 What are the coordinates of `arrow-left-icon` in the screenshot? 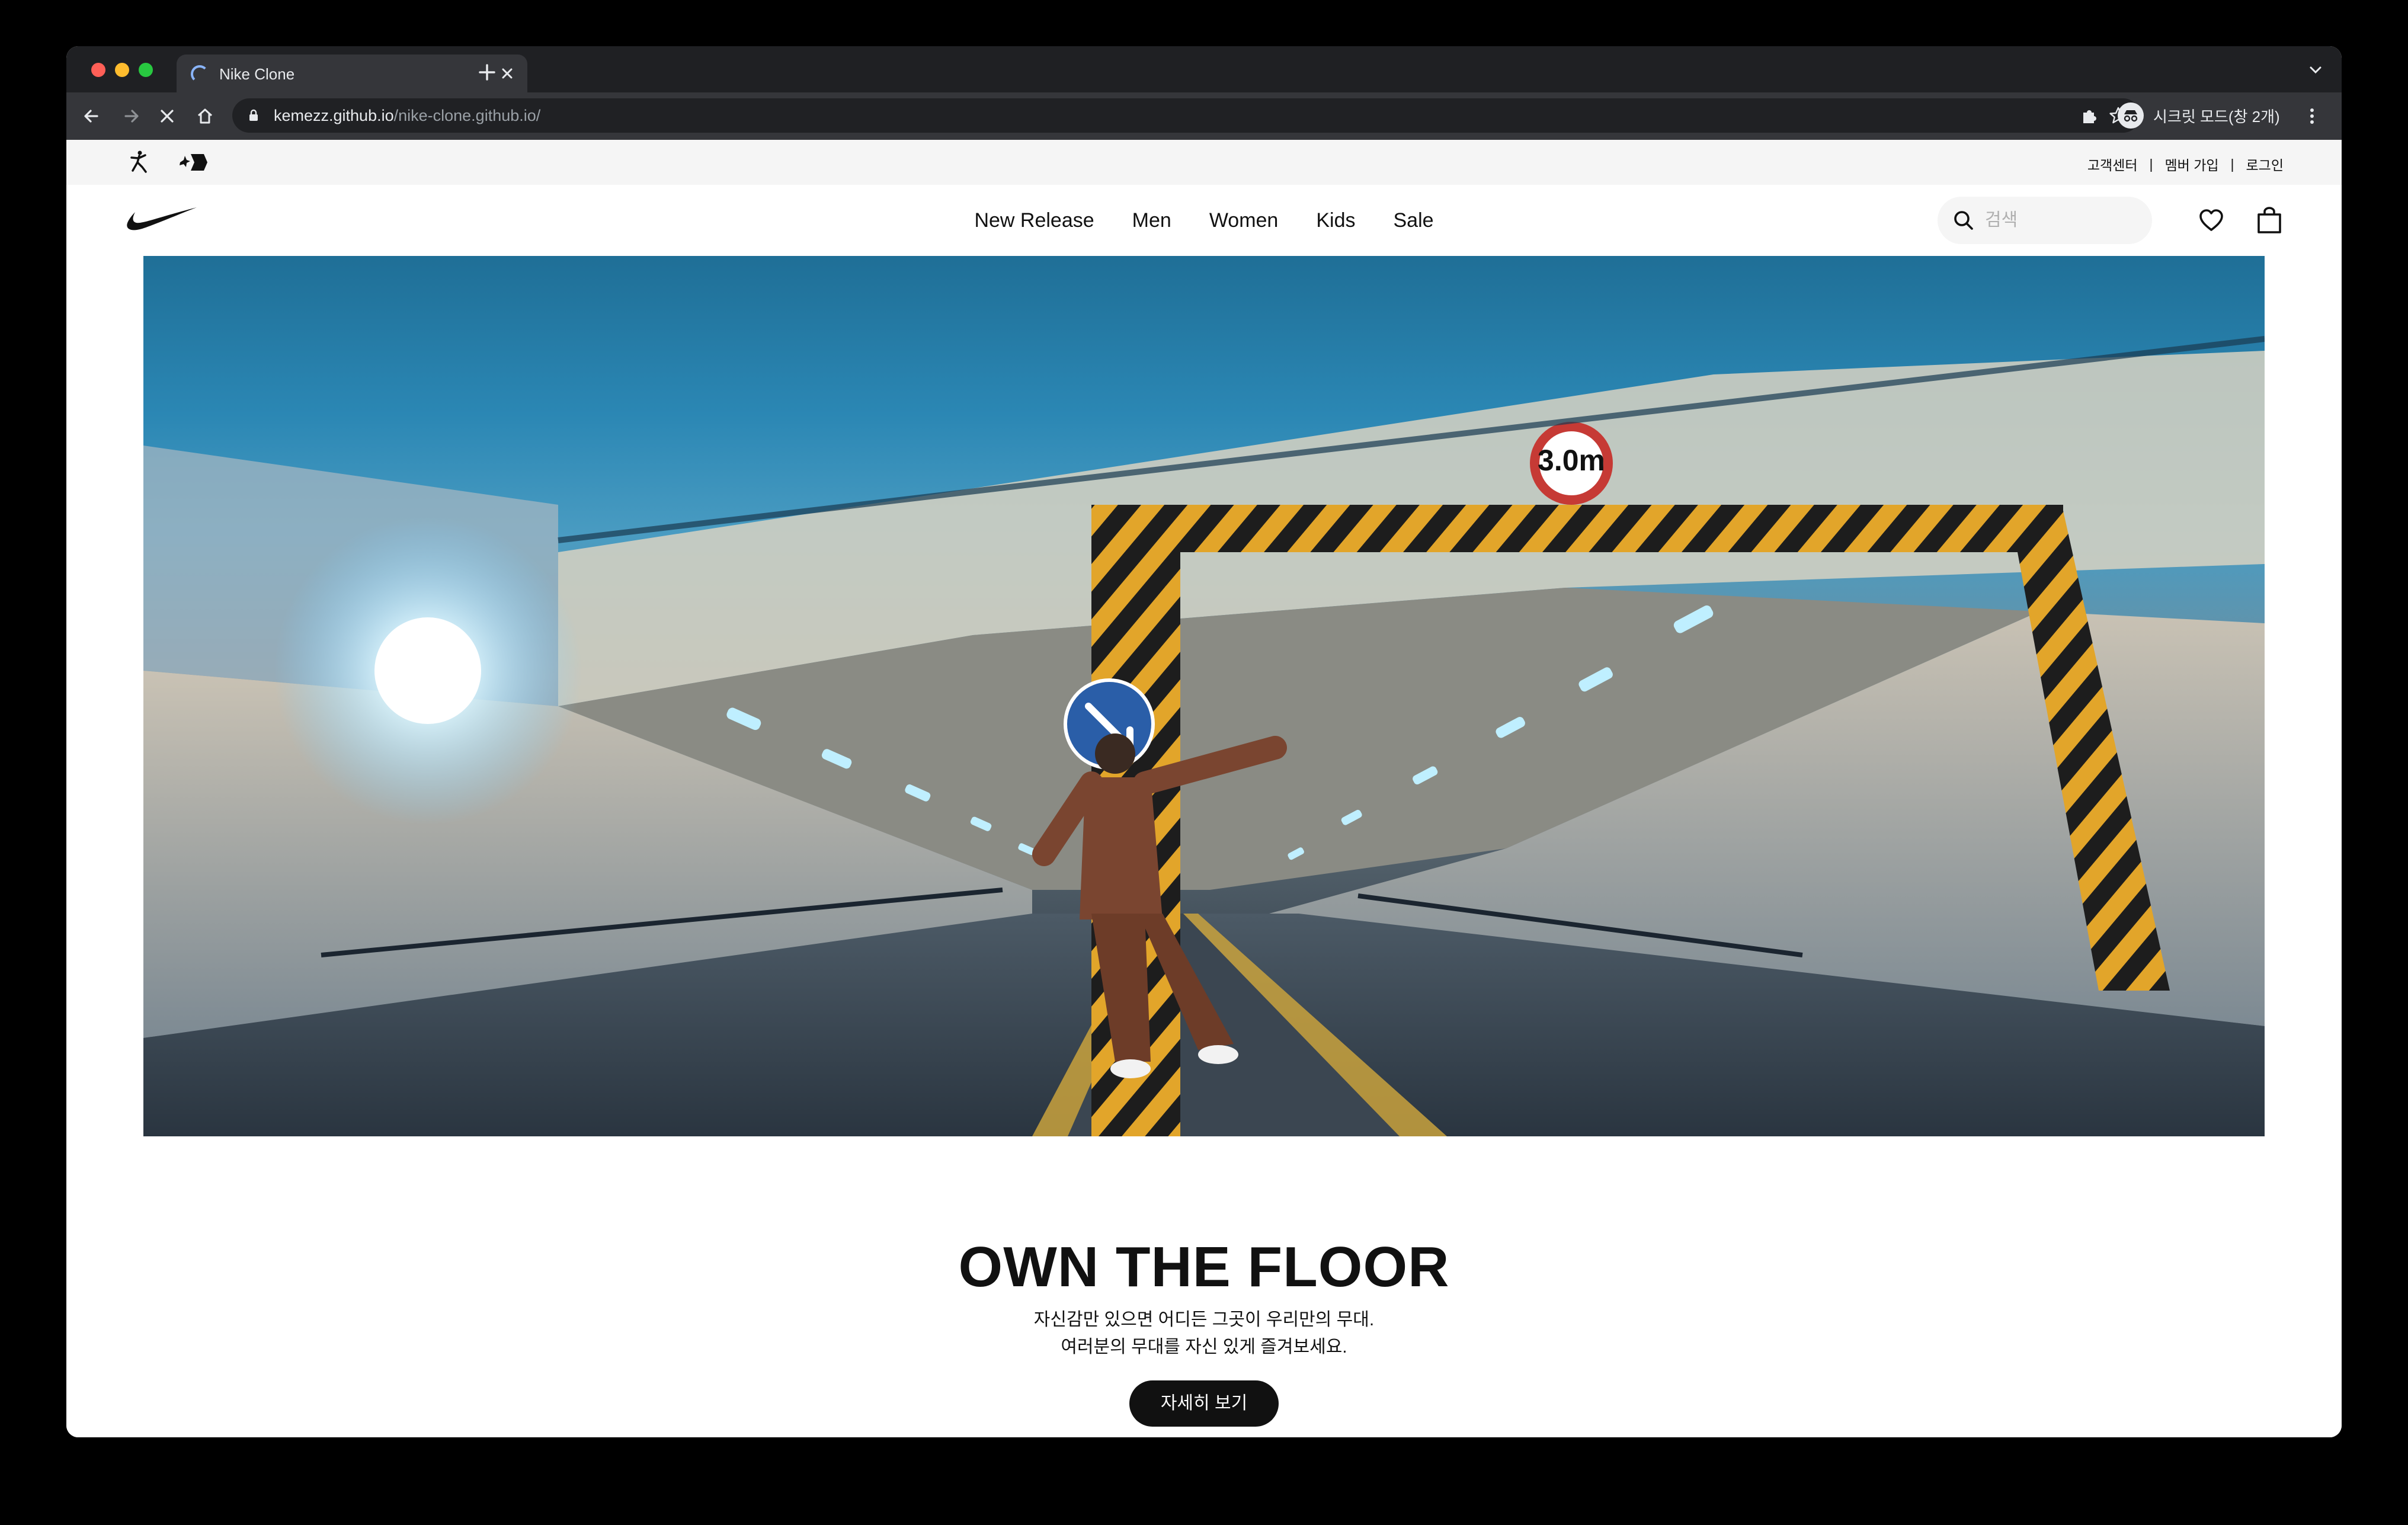 It's located at (91, 116).